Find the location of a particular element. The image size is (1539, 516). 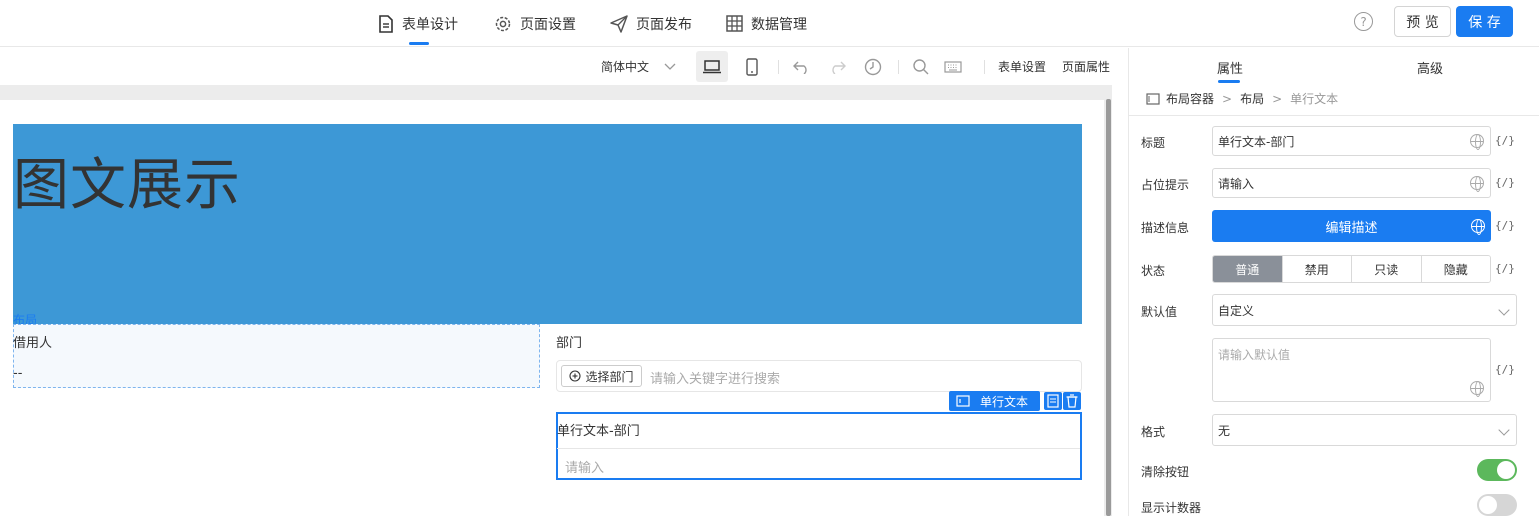

borrower-field is located at coordinates (276, 356).